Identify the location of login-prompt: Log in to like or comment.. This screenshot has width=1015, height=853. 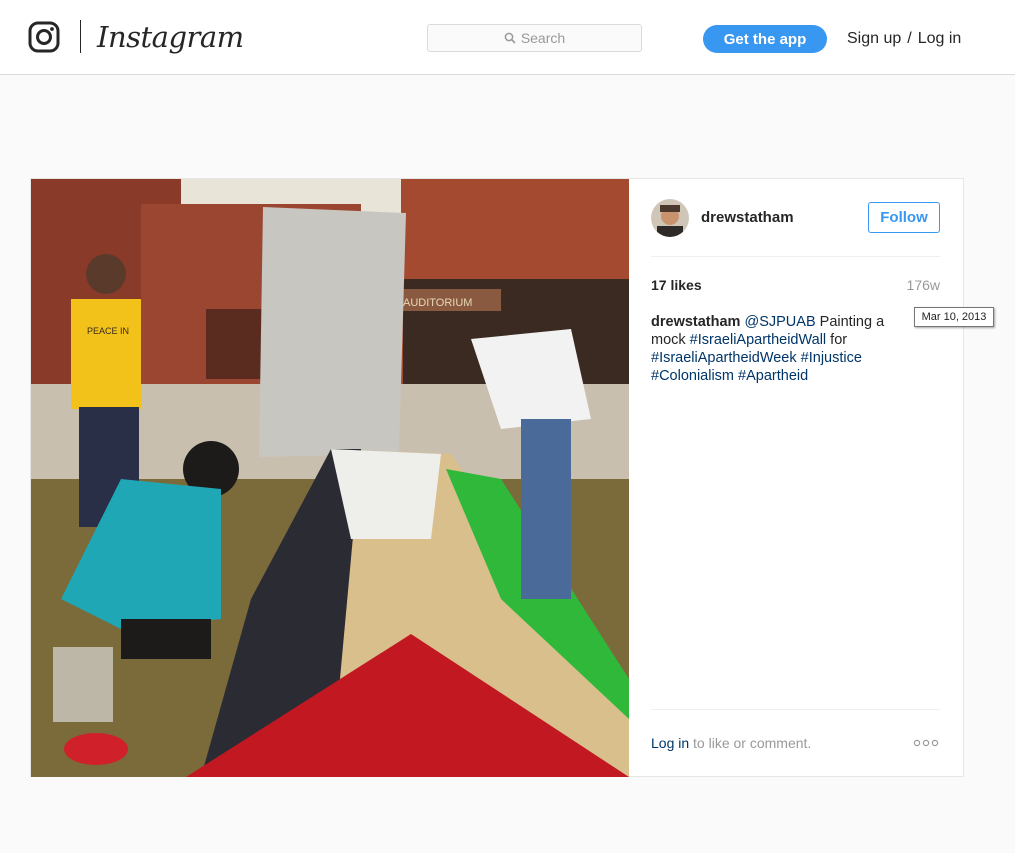
(731, 743).